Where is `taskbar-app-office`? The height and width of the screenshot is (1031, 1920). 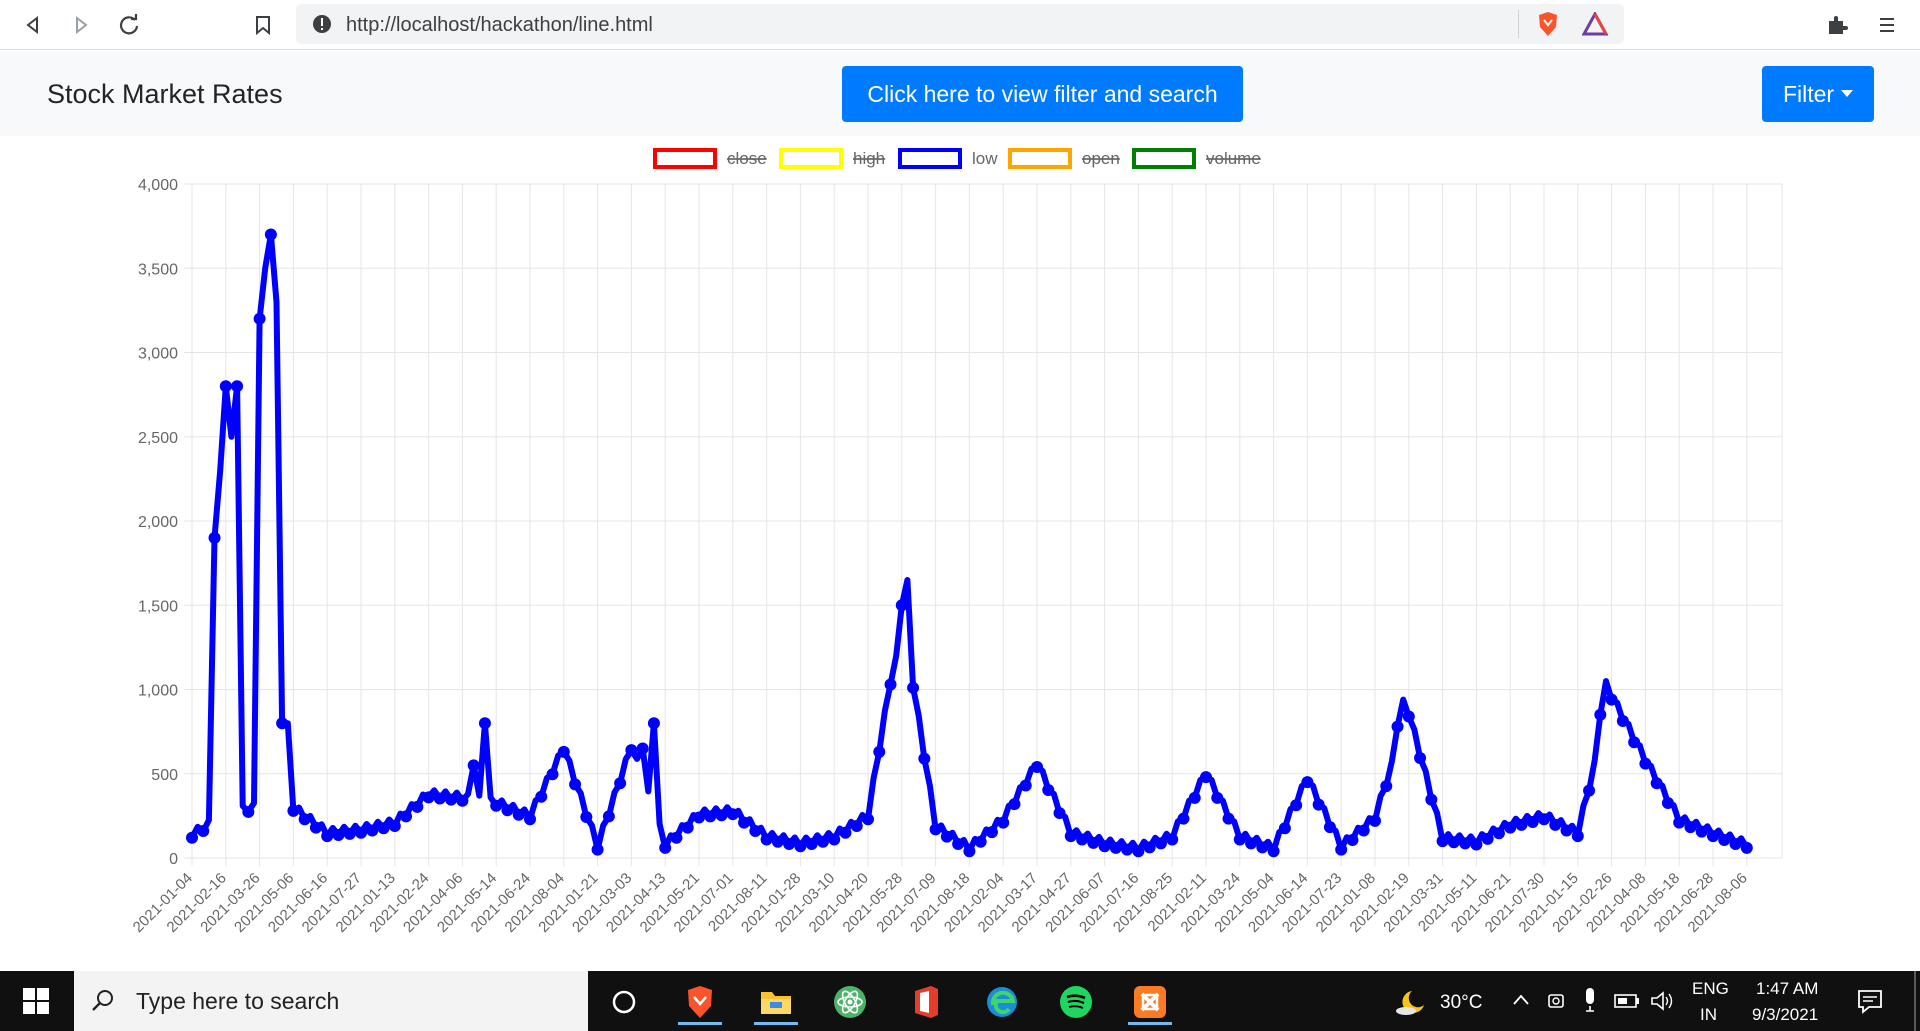
taskbar-app-office is located at coordinates (926, 1002).